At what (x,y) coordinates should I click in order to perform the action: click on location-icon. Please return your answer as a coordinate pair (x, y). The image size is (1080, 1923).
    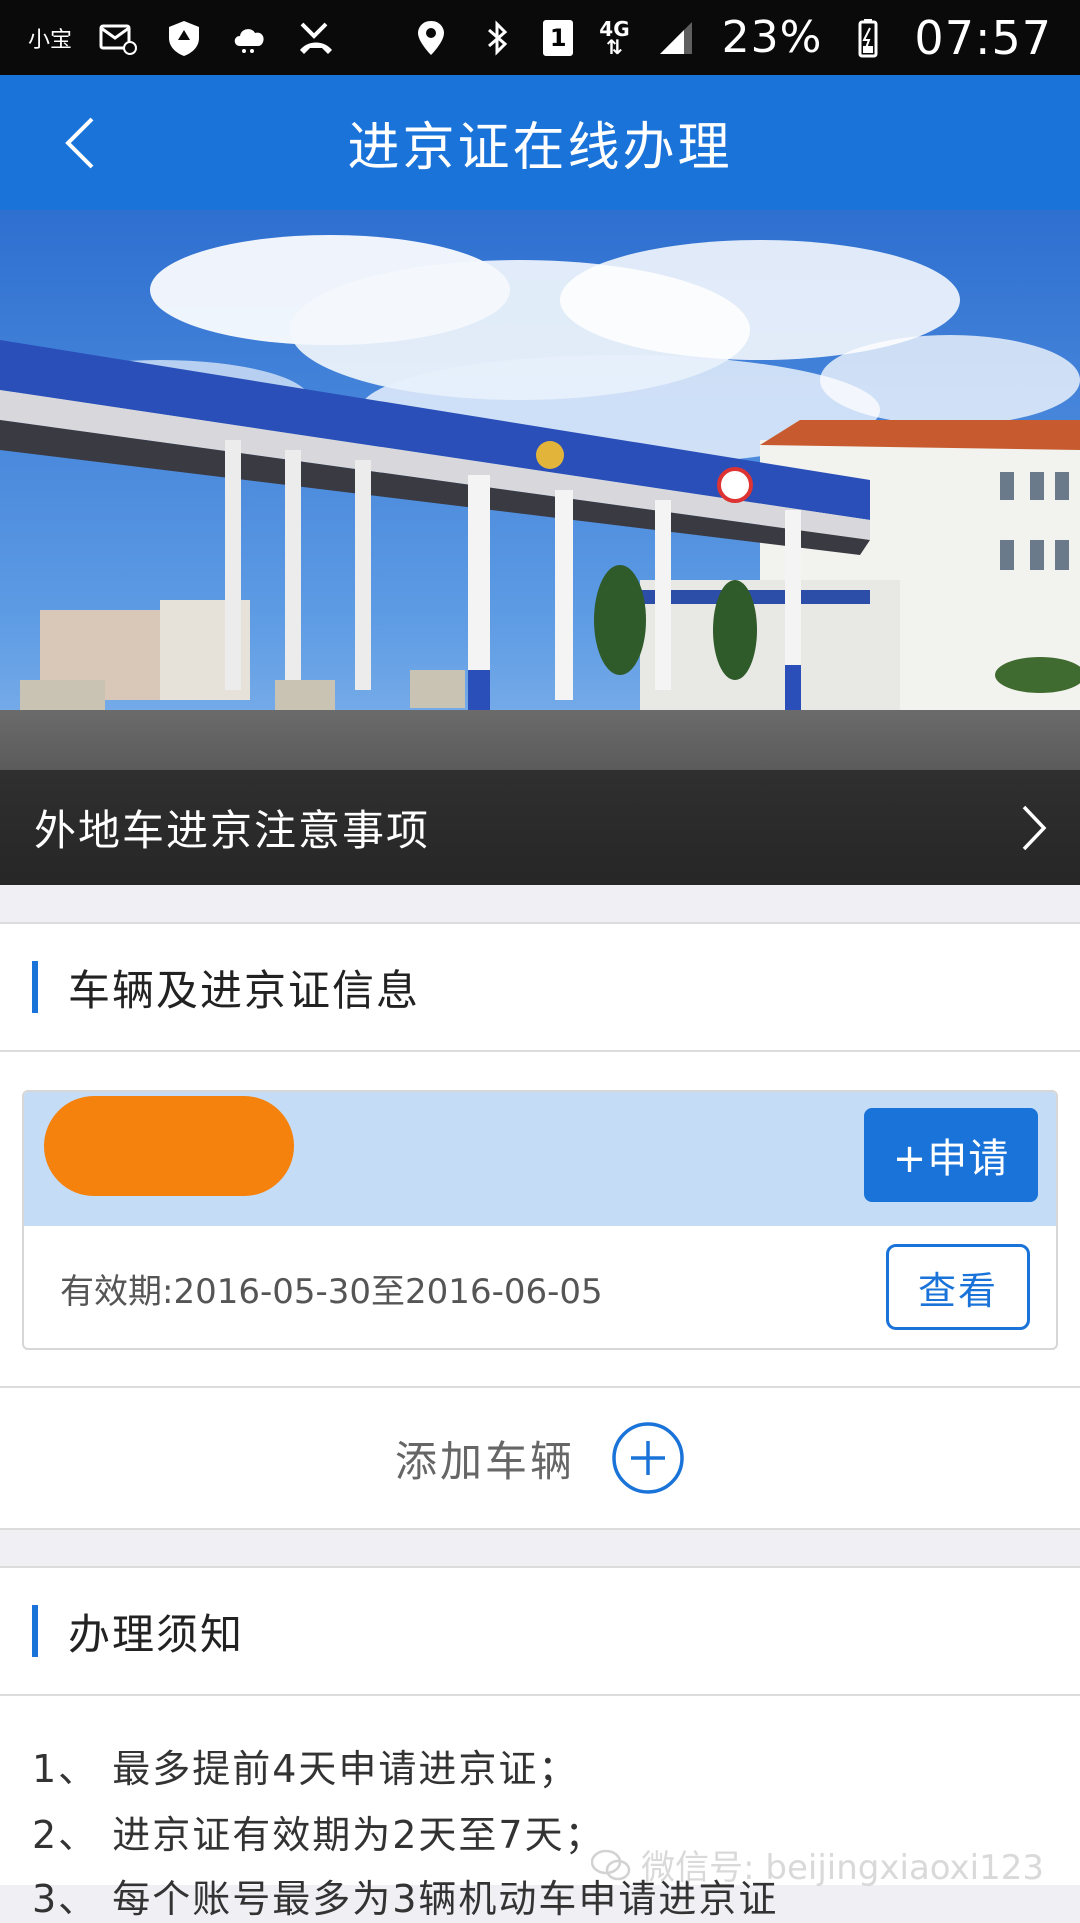
    Looking at the image, I should click on (431, 38).